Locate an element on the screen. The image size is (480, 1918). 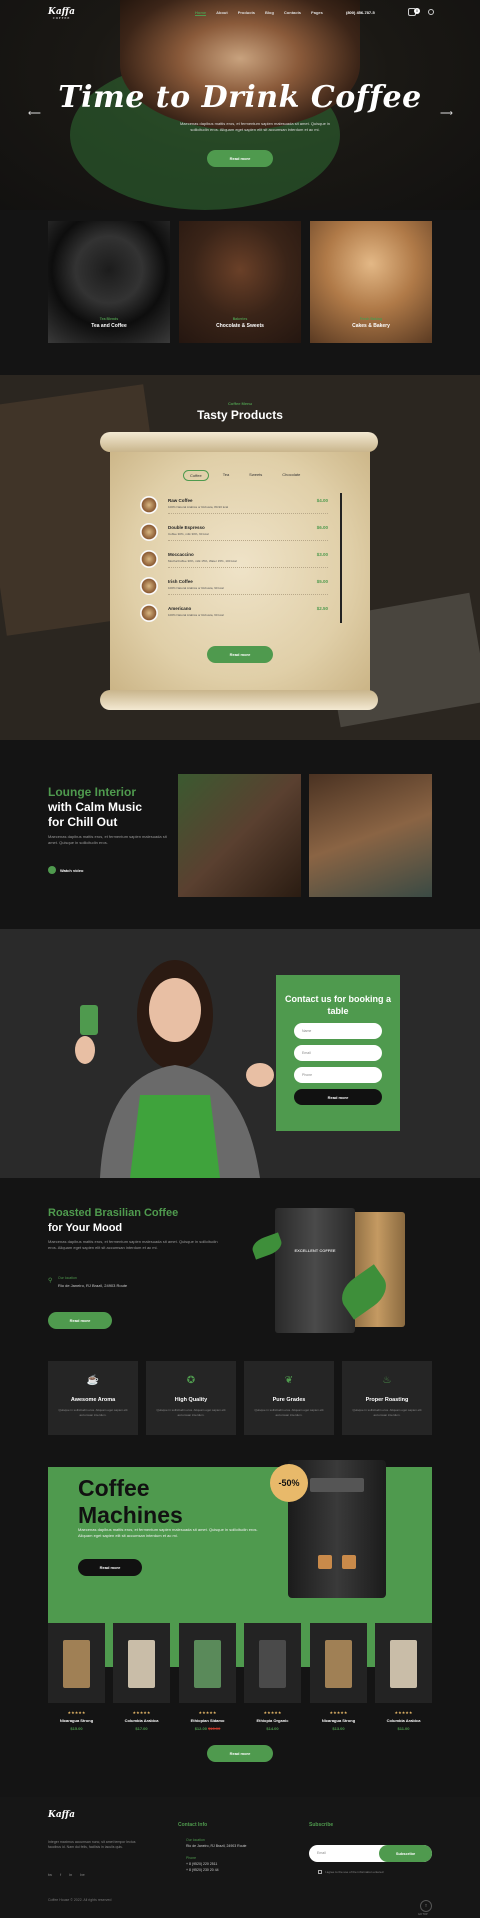
category-label: Tea and Coffee is located at coordinates (109, 326).